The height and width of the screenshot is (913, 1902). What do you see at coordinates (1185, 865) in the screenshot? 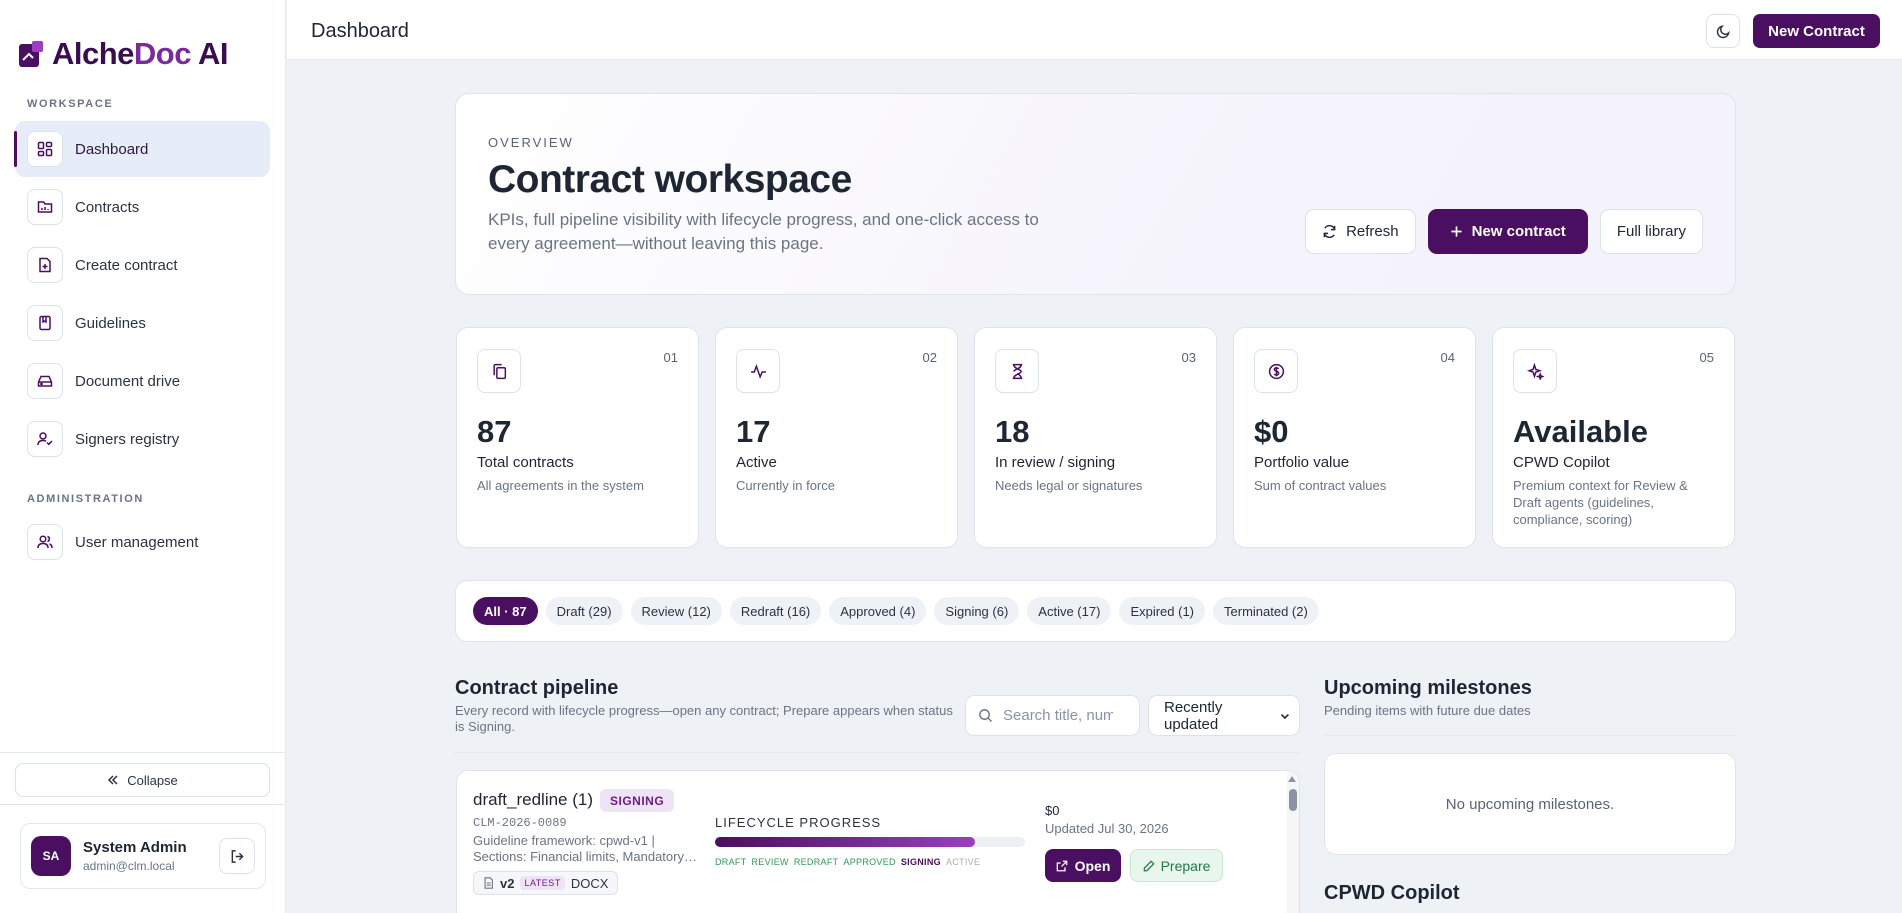
I see `prepare-label: Prepare` at bounding box center [1185, 865].